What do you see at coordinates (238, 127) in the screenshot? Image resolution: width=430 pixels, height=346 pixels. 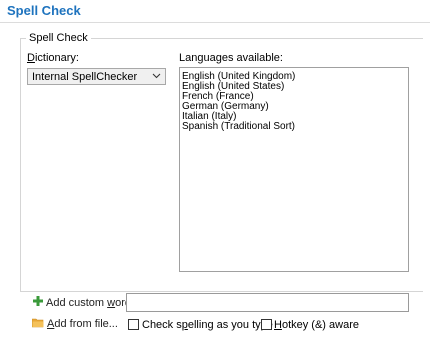 I see `list-item: Spanish (Traditional Sort)` at bounding box center [238, 127].